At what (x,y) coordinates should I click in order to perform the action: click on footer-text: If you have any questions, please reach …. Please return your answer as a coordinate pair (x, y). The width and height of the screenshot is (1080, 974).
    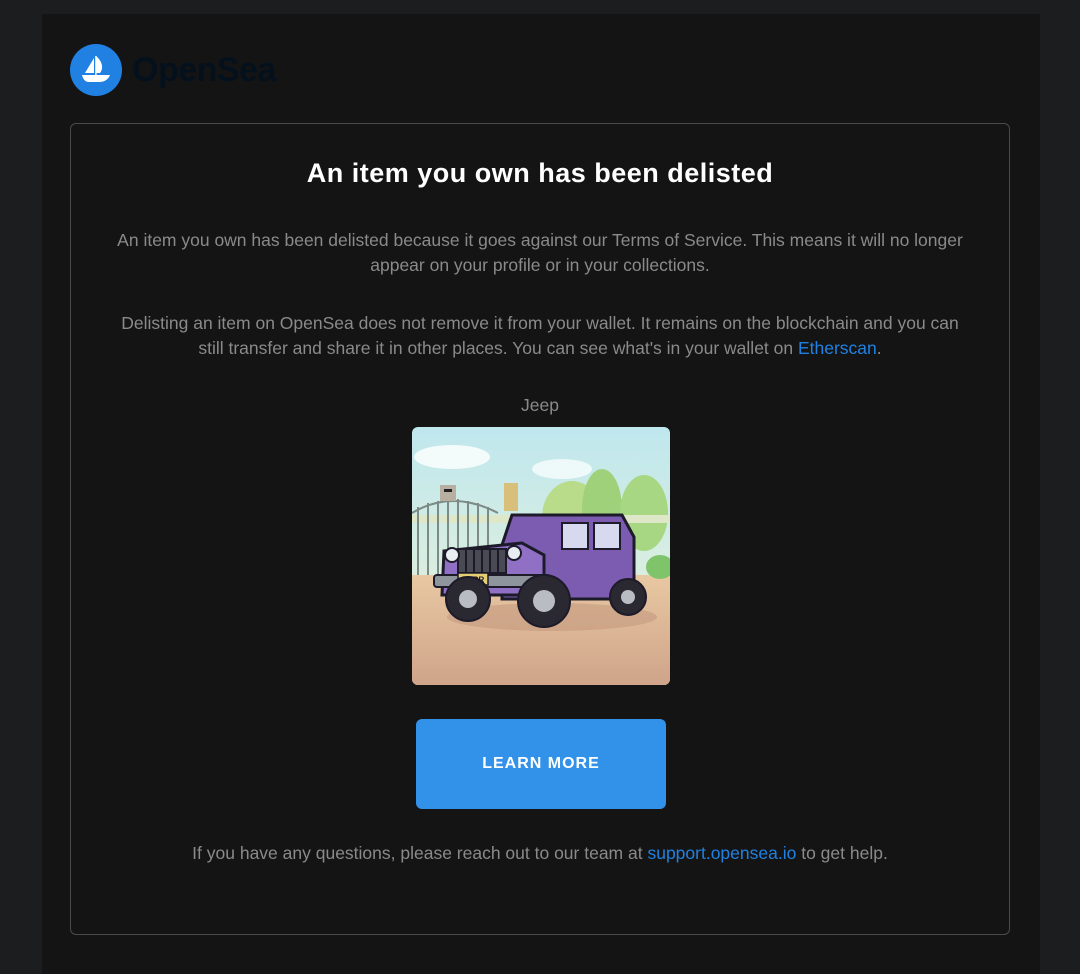
    Looking at the image, I should click on (540, 853).